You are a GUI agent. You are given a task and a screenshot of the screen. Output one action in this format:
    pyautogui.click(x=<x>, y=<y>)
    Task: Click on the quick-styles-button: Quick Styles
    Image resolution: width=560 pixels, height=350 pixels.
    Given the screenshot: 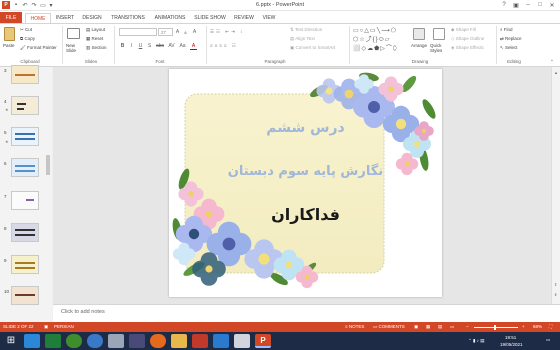 What is the action you would take?
    pyautogui.click(x=440, y=48)
    